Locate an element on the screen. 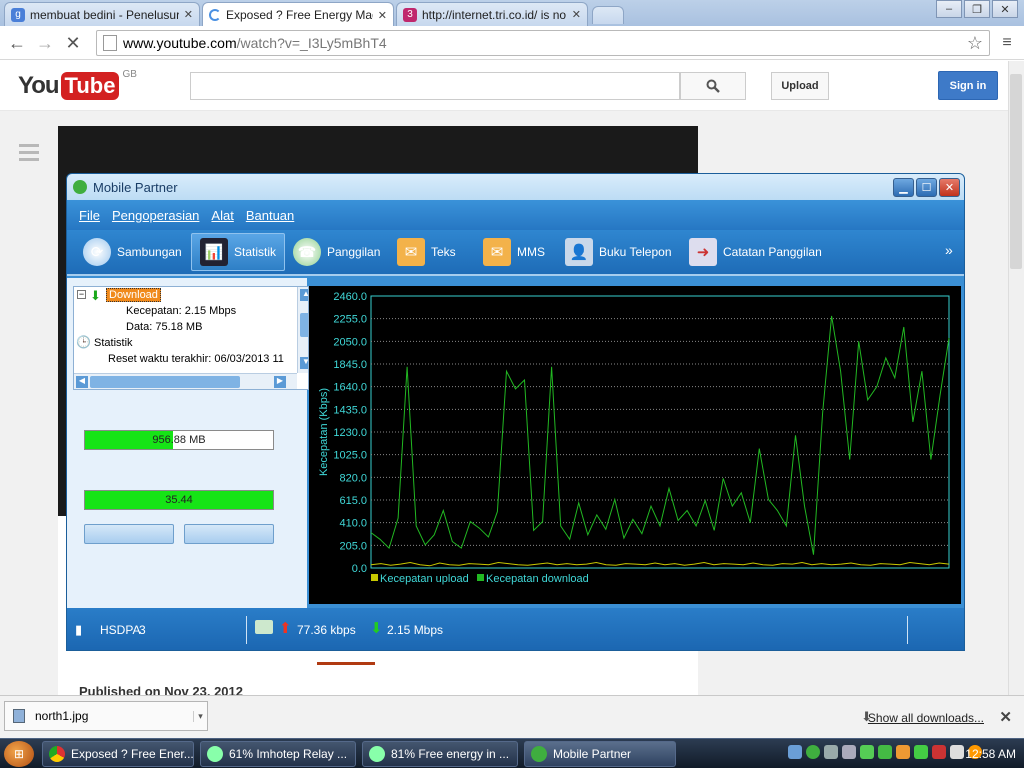 The height and width of the screenshot is (768, 1024). download-item: north1.jpg ▾ is located at coordinates (106, 716).